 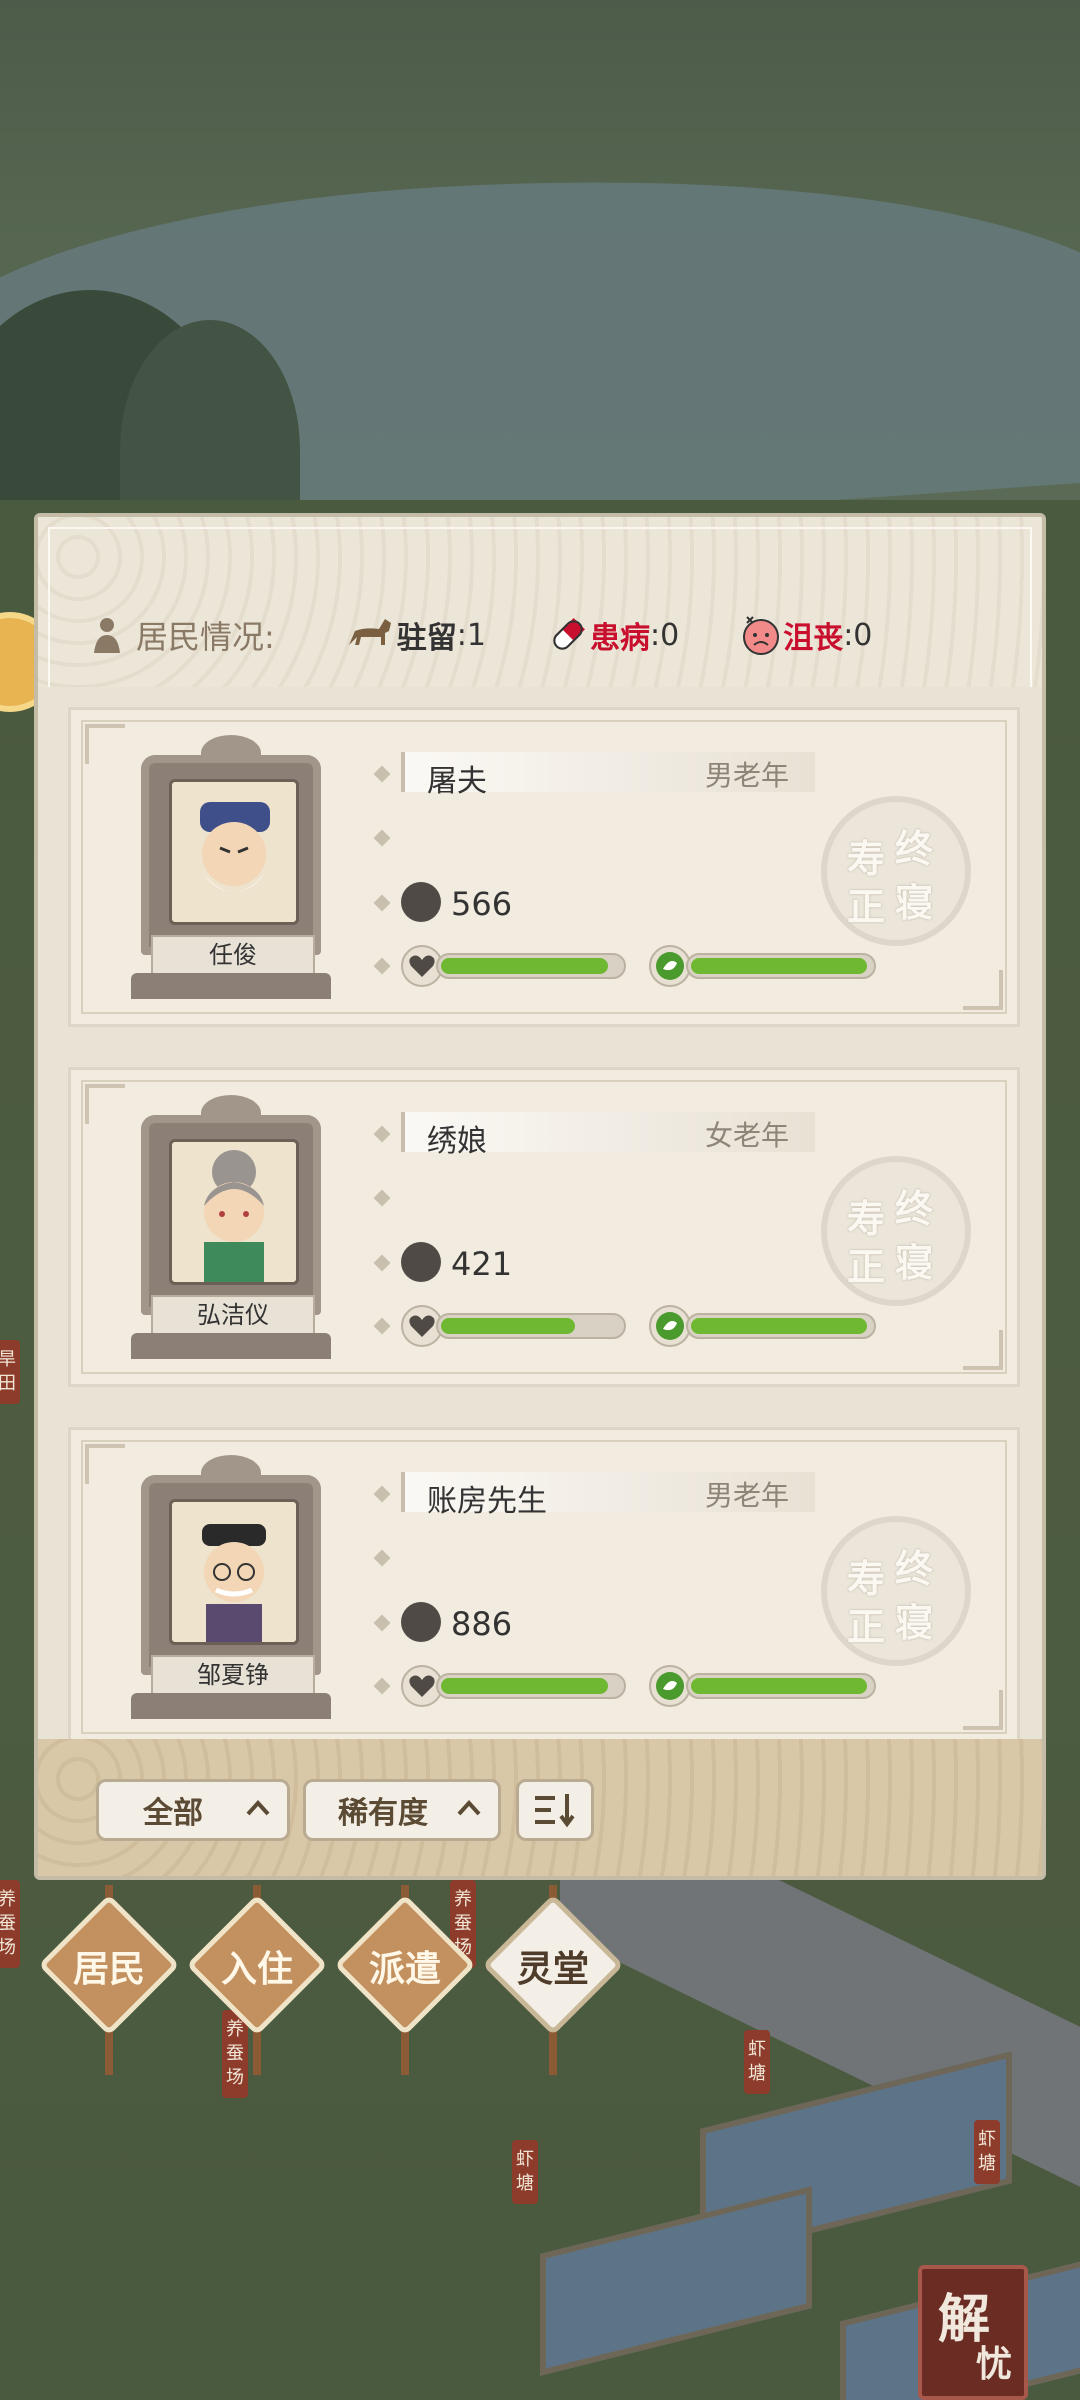 I want to click on map-label-shrimp-pond-1: 虾塘, so click(x=757, y=2062).